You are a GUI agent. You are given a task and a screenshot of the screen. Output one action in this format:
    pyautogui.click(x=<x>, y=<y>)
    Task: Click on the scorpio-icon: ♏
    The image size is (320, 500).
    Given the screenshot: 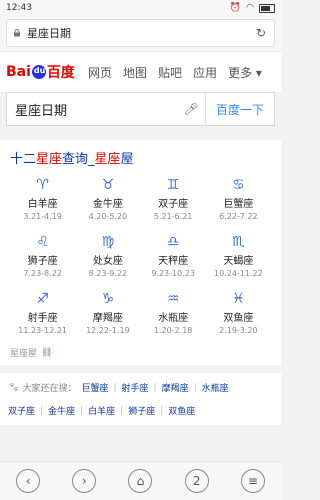 What is the action you would take?
    pyautogui.click(x=238, y=242)
    